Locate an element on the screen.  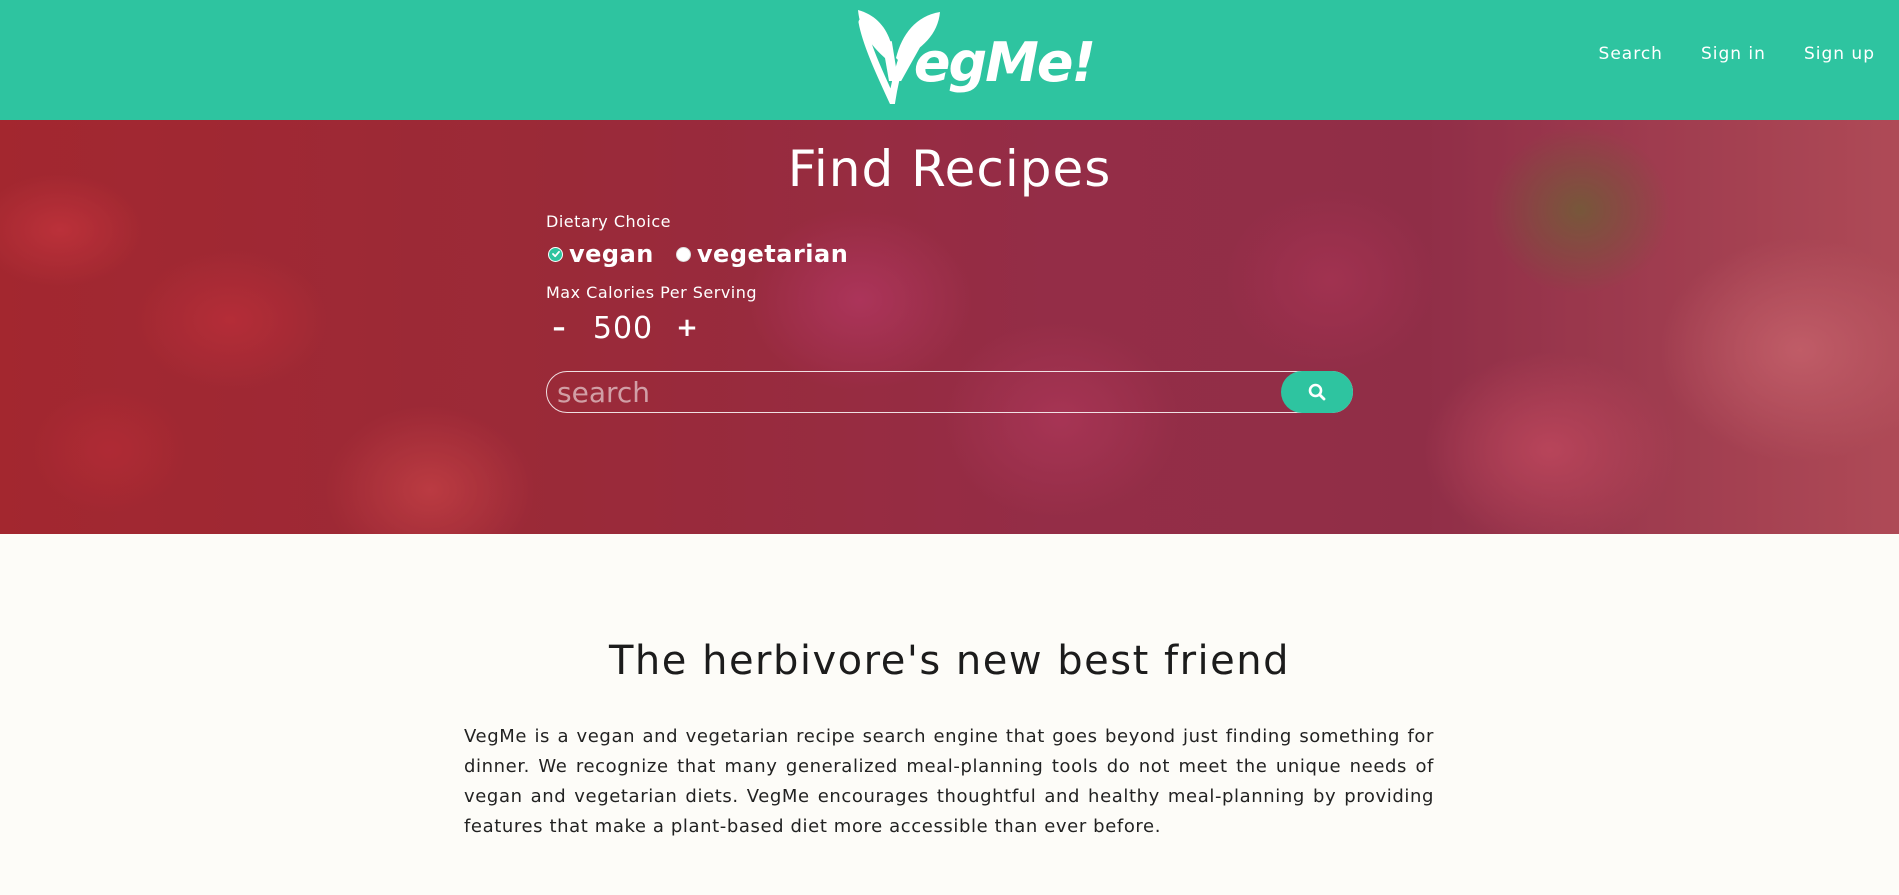
radio-vegetarian: vegetarian is located at coordinates (762, 254).